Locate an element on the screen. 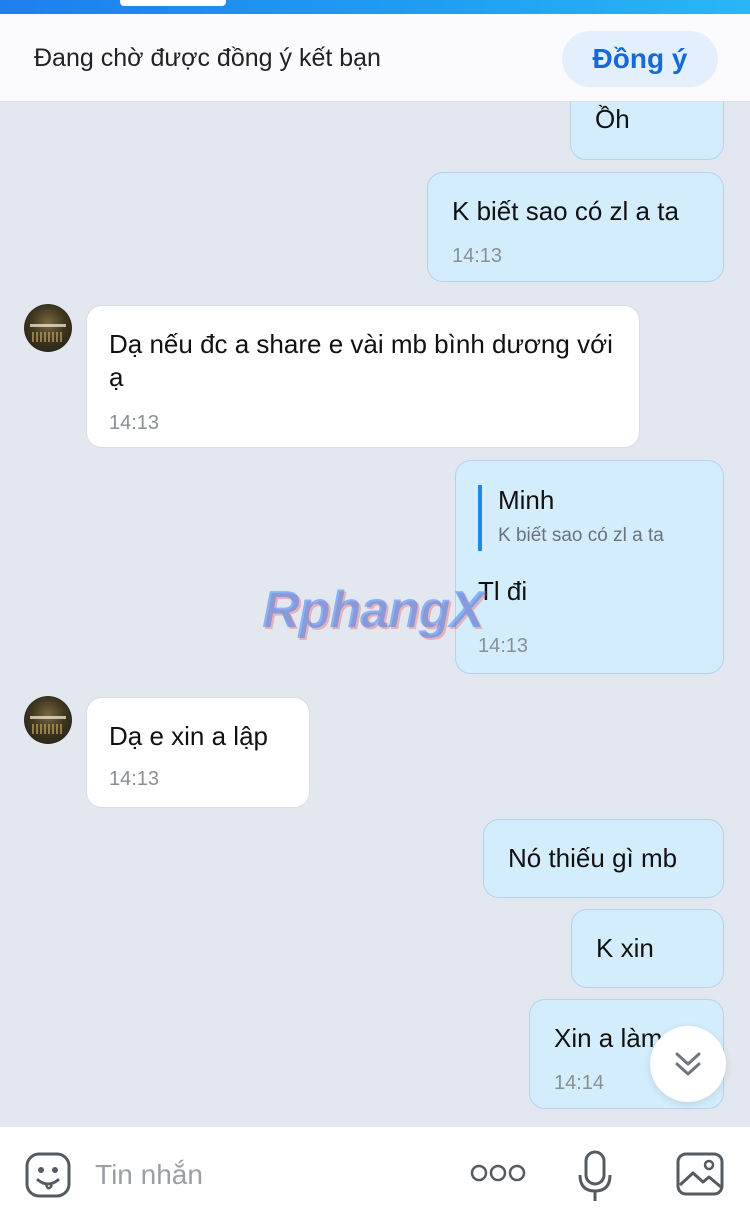 The width and height of the screenshot is (750, 1220). message-text: Ồh is located at coordinates (612, 119).